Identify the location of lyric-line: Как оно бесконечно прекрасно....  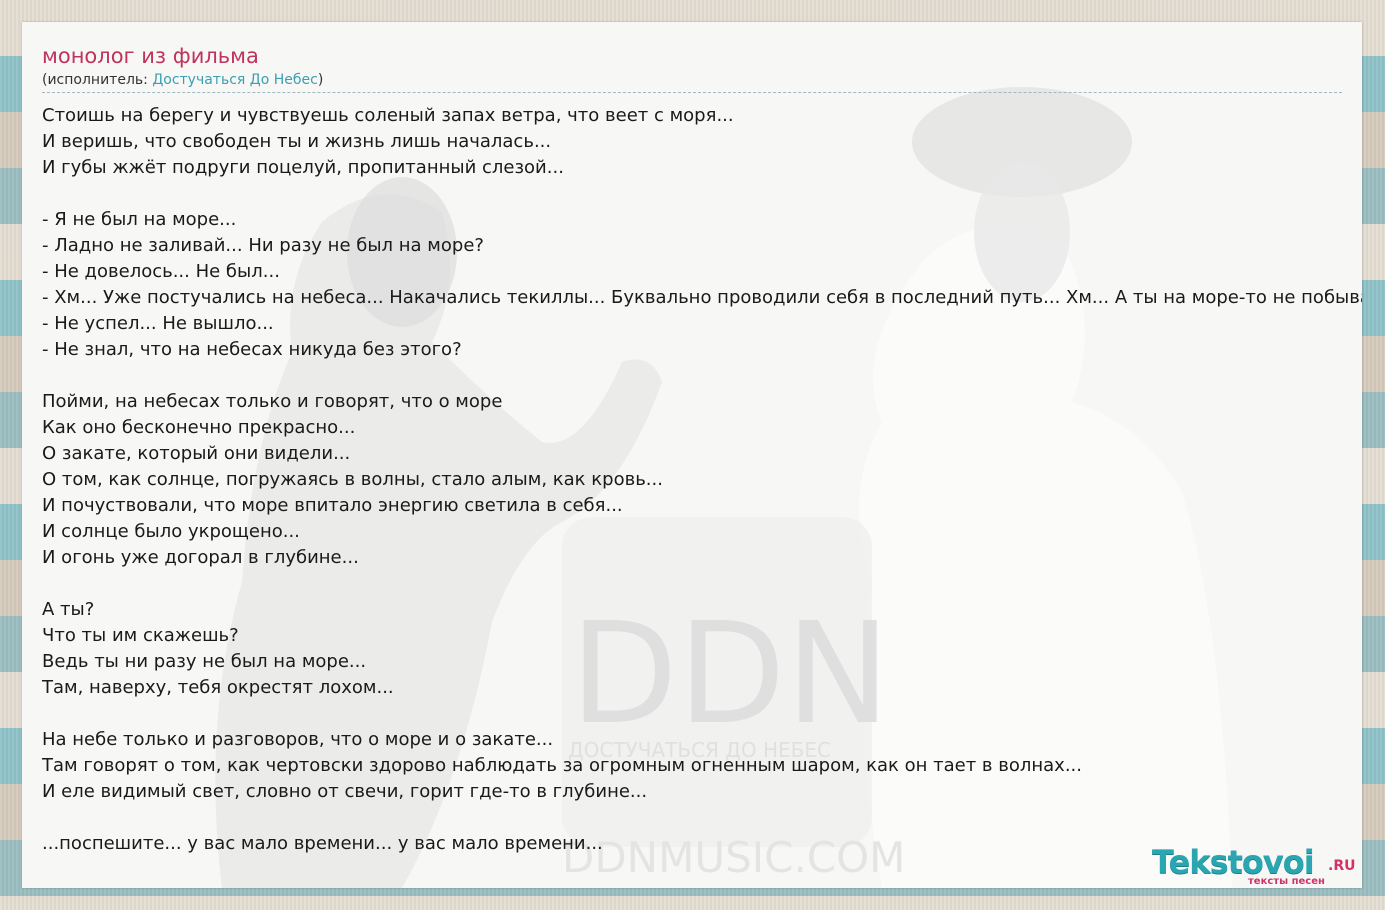
(199, 427).